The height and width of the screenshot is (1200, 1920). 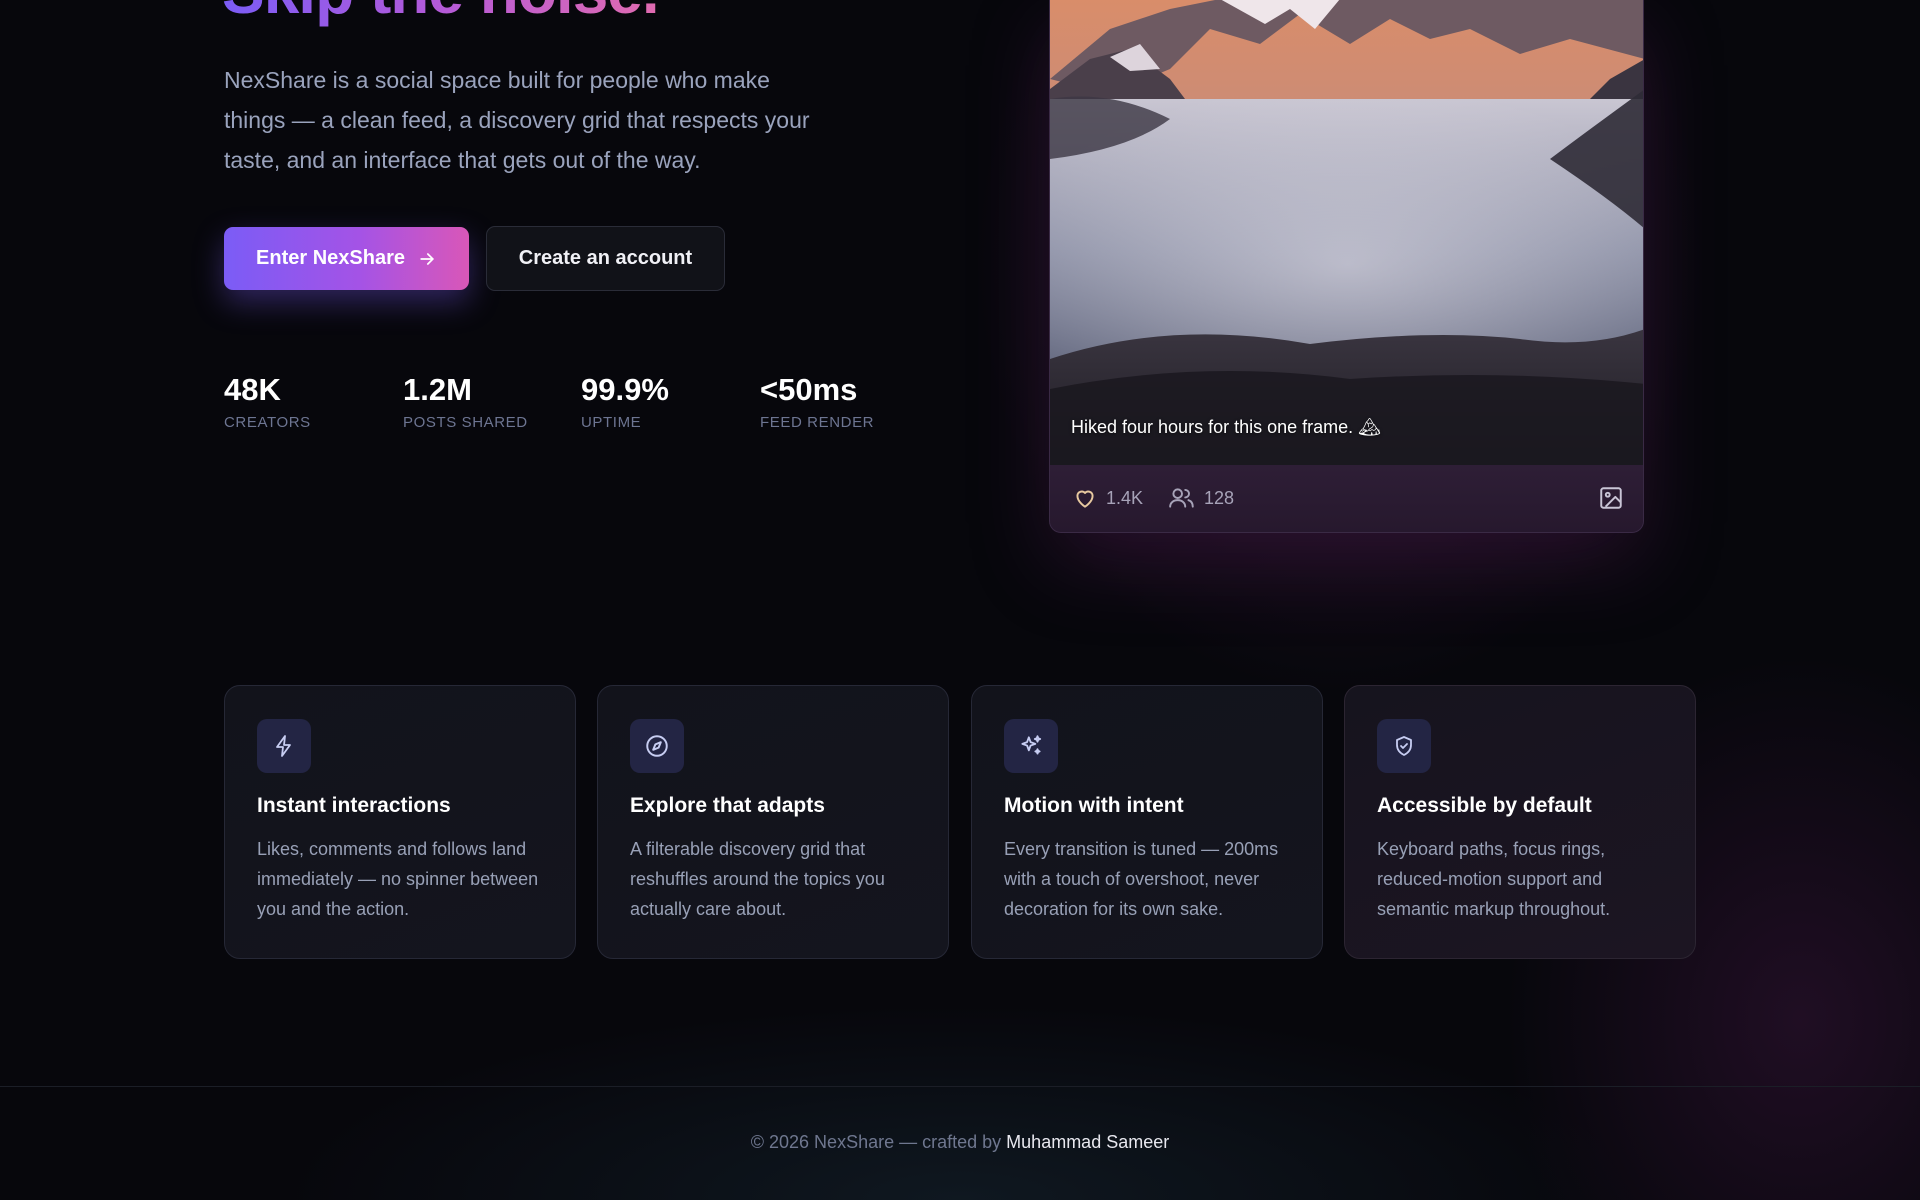 What do you see at coordinates (1484, 805) in the screenshot?
I see `feature-title: Accessible by default` at bounding box center [1484, 805].